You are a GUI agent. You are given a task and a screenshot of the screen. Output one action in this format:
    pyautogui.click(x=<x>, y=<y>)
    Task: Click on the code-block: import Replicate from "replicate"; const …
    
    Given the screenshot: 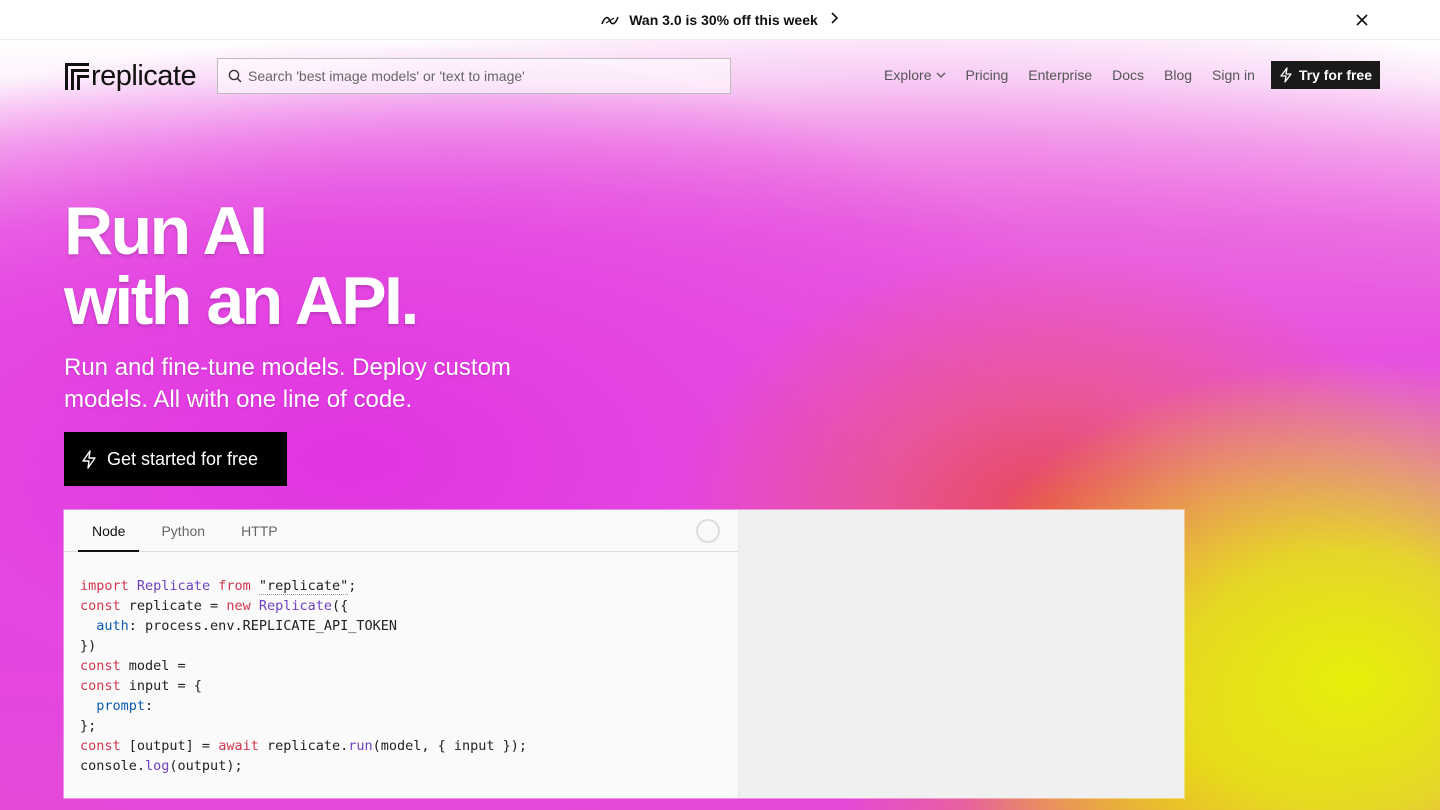 What is the action you would take?
    pyautogui.click(x=303, y=676)
    